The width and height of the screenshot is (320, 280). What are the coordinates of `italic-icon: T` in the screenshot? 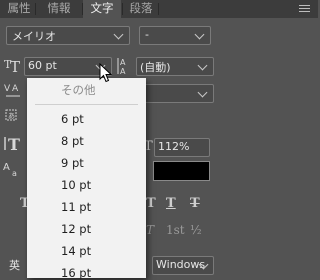 It's located at (150, 230).